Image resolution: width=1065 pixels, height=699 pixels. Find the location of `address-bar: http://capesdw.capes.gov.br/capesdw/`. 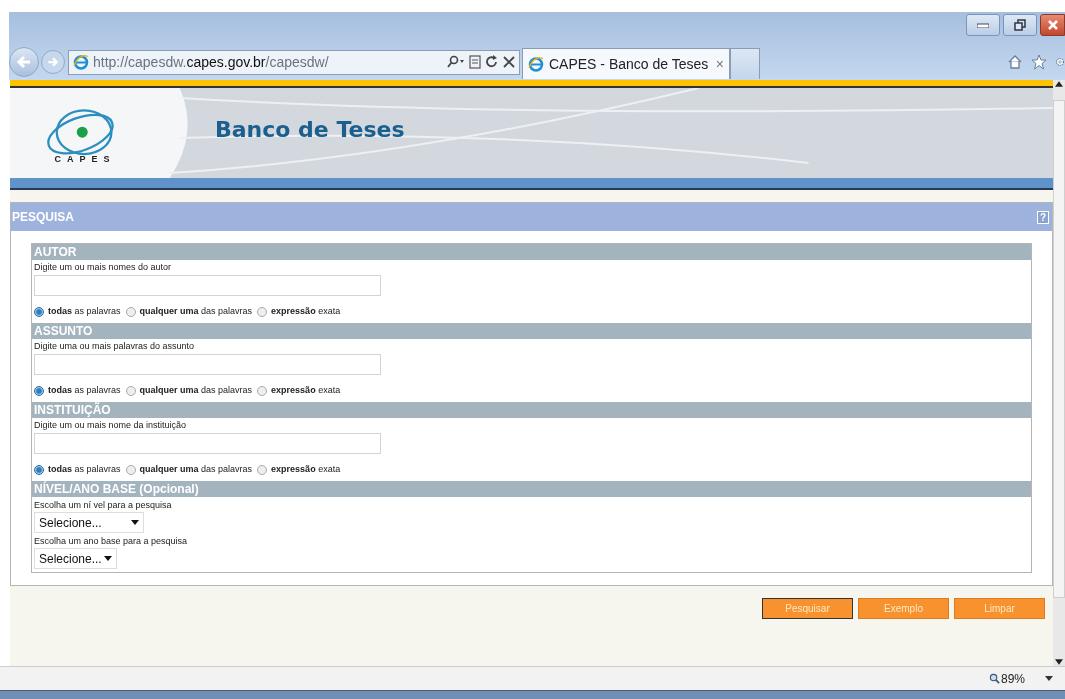

address-bar: http://capesdw.capes.gov.br/capesdw/ is located at coordinates (294, 62).